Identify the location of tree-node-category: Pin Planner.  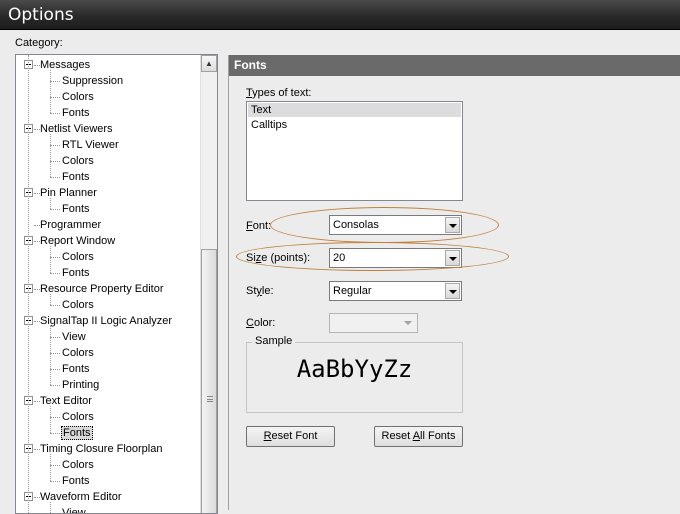
(68, 193).